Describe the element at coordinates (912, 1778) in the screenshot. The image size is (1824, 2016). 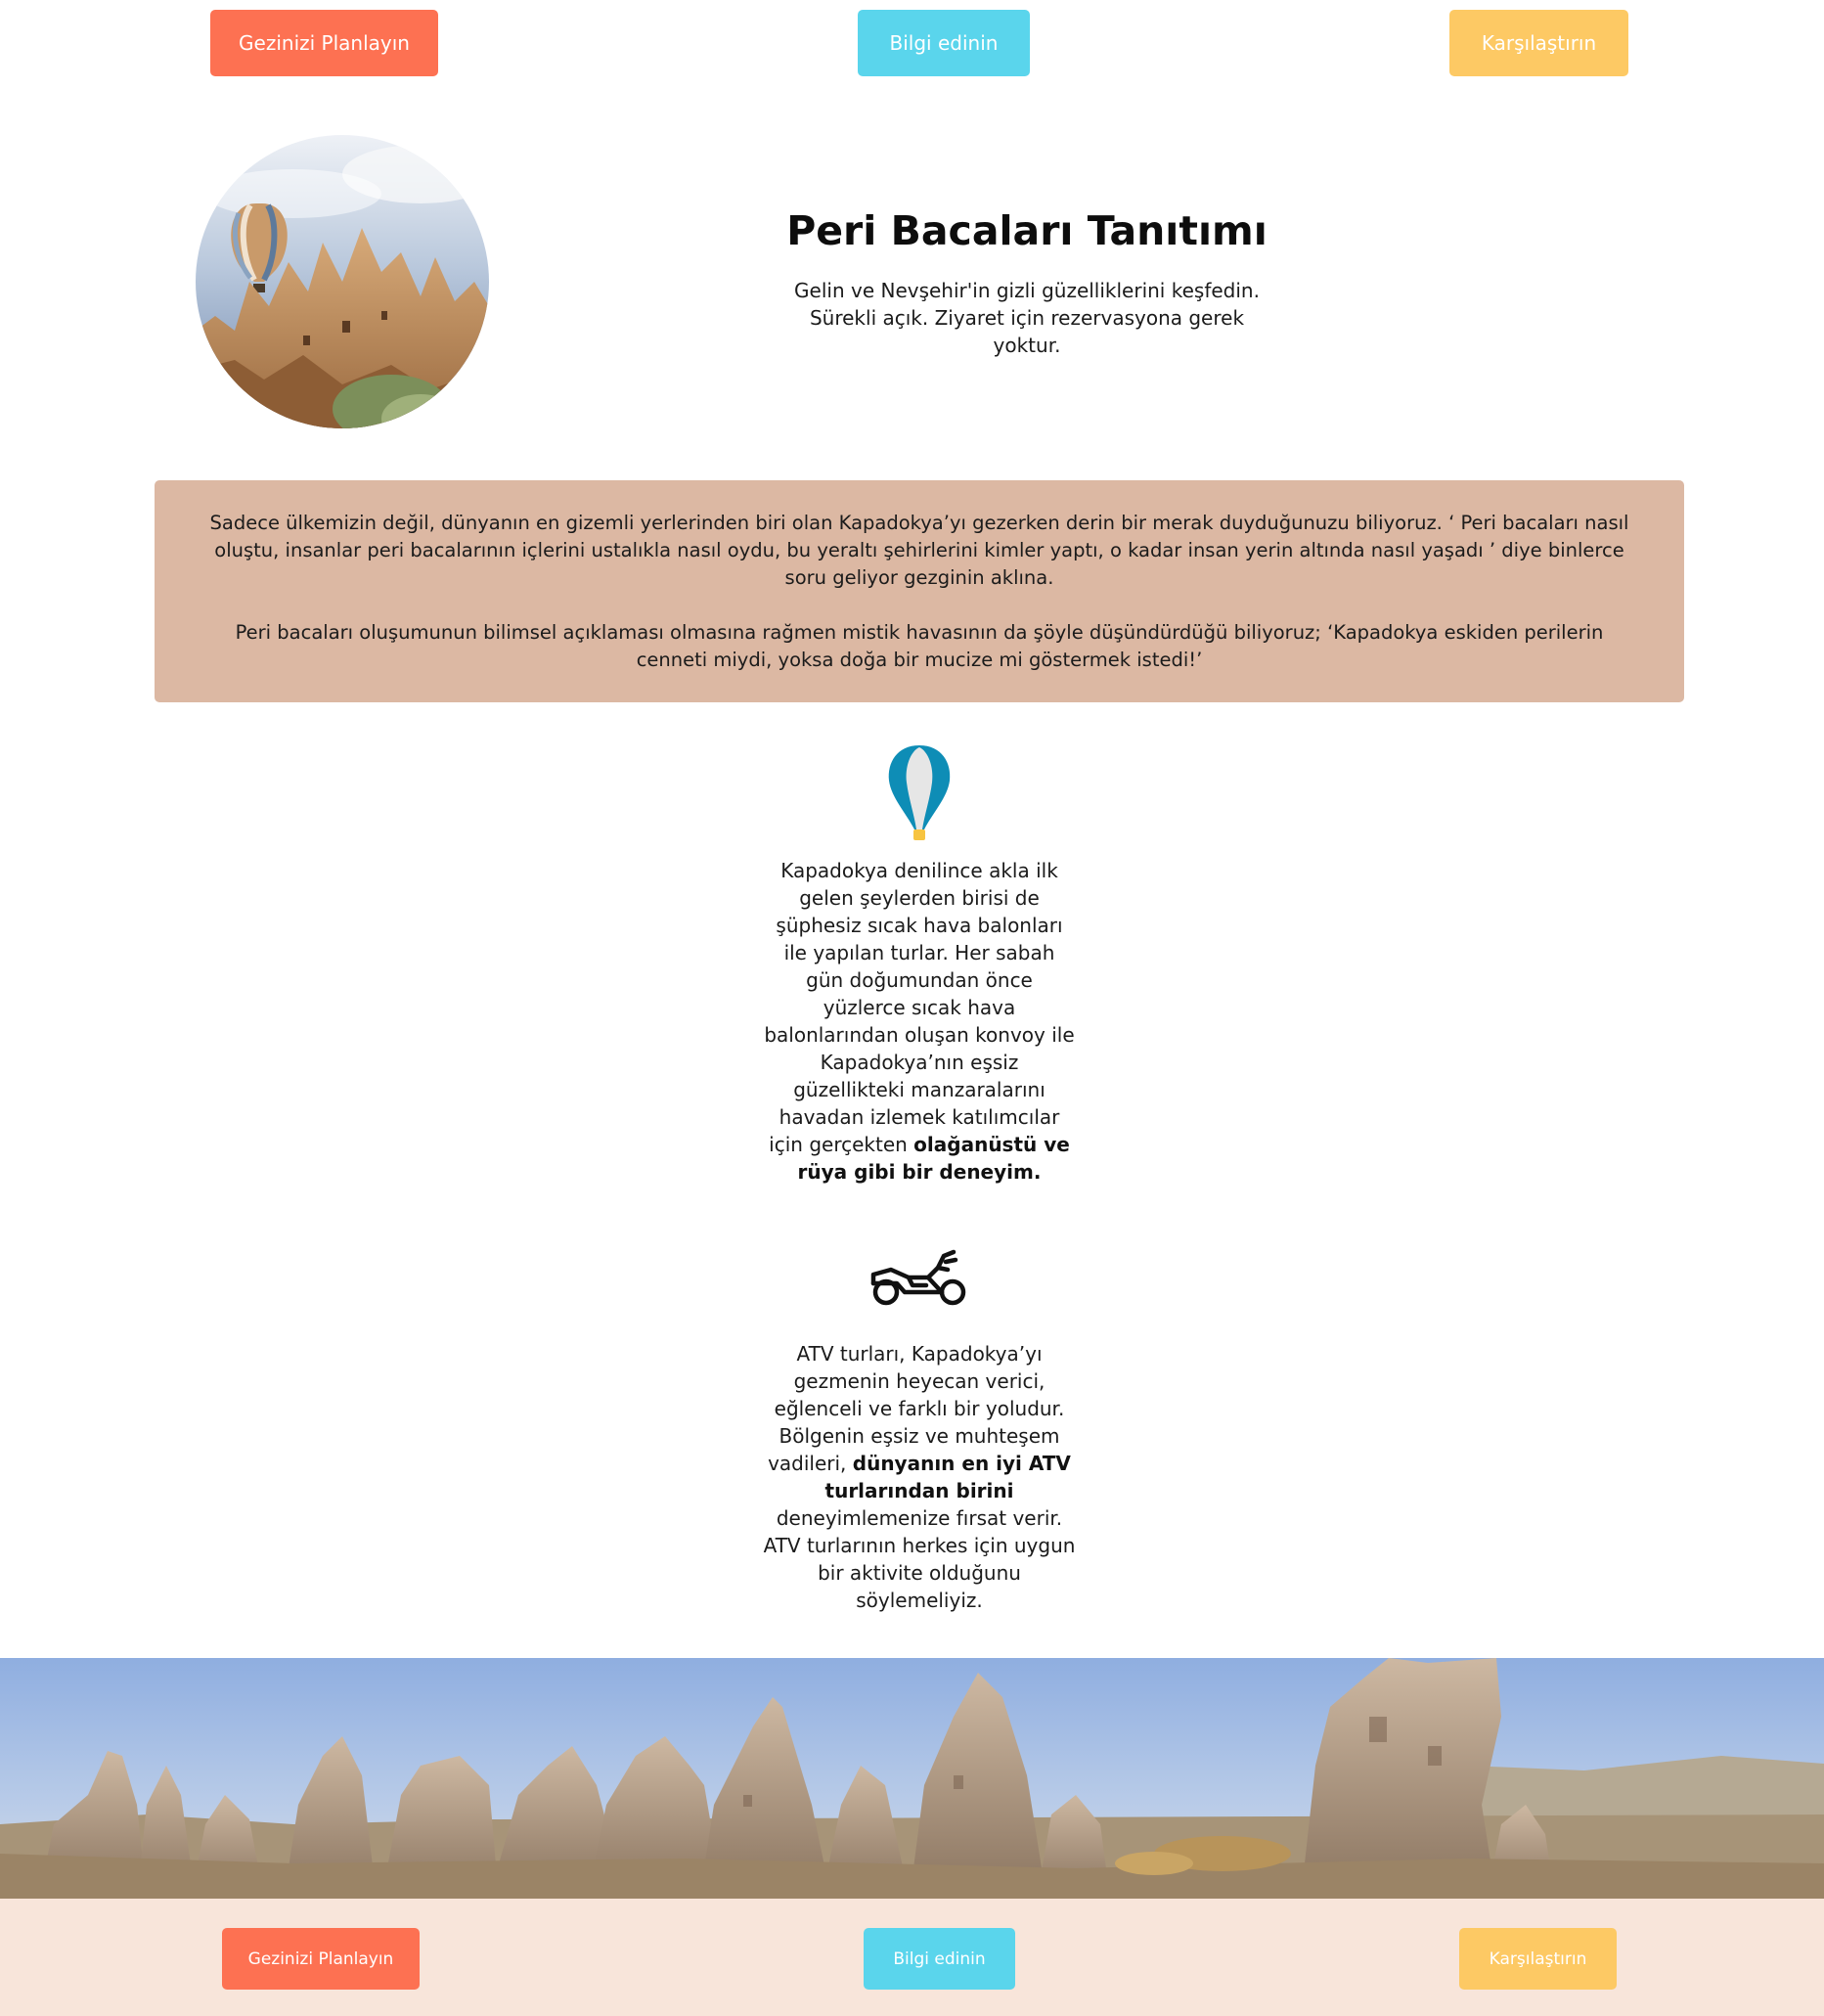
I see `landscape-photo` at that location.